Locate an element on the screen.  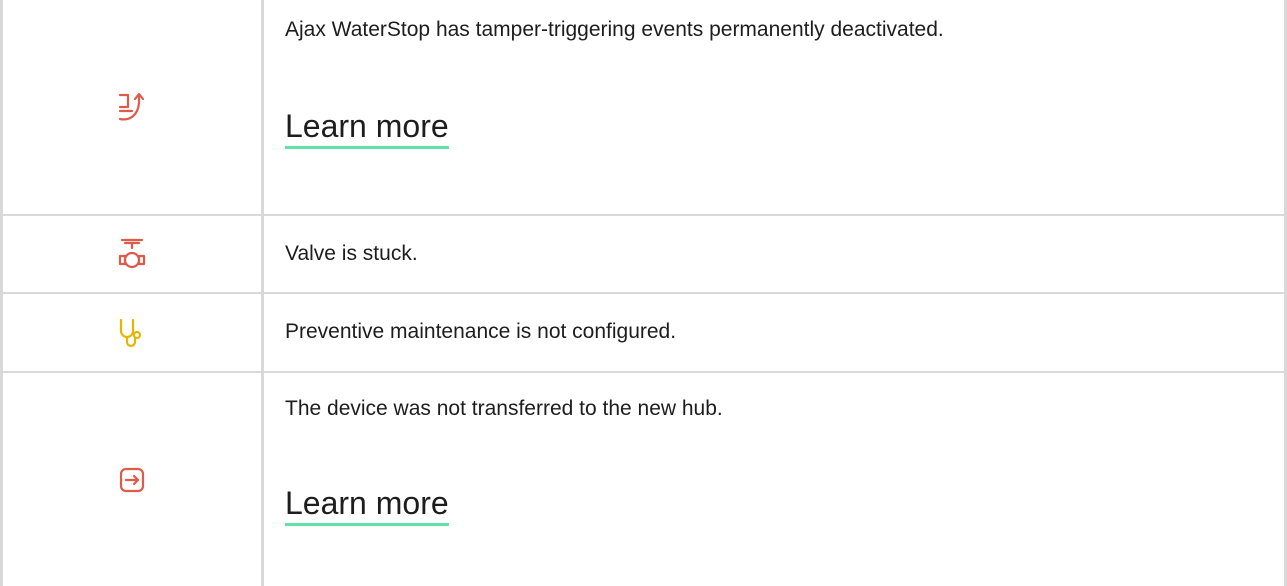
transfer-arrow-icon is located at coordinates (132, 480).